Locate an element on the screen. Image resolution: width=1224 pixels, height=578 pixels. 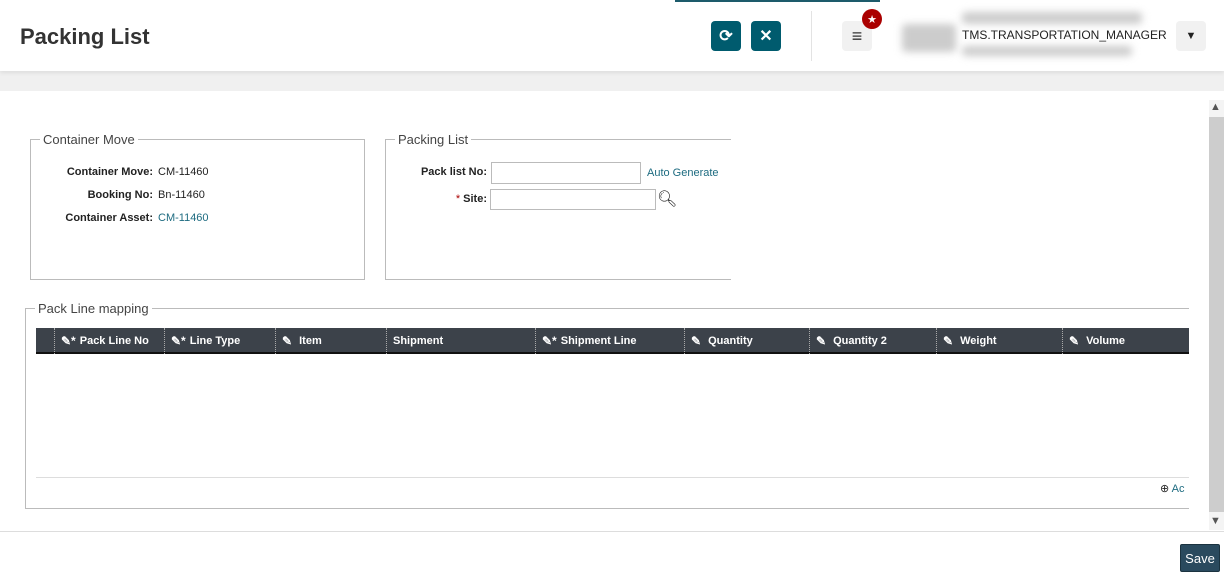
username: TMS.TRANSPORTATION_MANAGER is located at coordinates (1064, 35).